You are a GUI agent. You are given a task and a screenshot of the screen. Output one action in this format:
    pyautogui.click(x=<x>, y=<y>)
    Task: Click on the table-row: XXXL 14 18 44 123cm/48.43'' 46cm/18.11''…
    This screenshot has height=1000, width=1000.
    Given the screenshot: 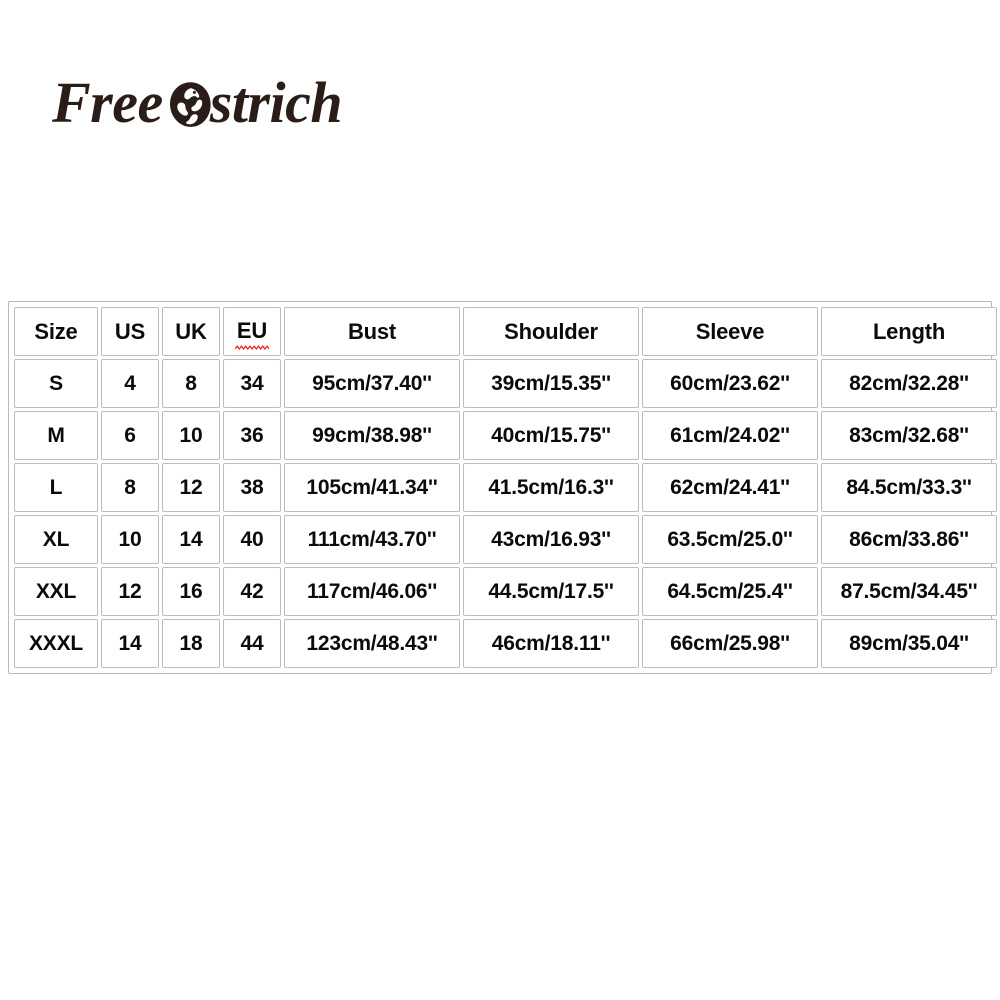 What is the action you would take?
    pyautogui.click(x=505, y=643)
    